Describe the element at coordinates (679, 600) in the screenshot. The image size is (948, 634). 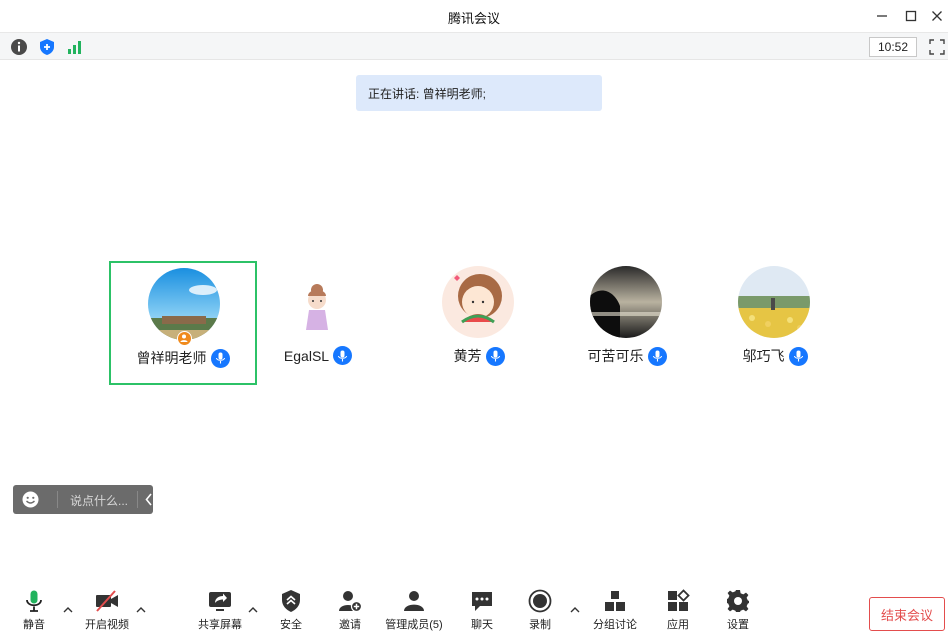
I see `apps-grid-icon` at that location.